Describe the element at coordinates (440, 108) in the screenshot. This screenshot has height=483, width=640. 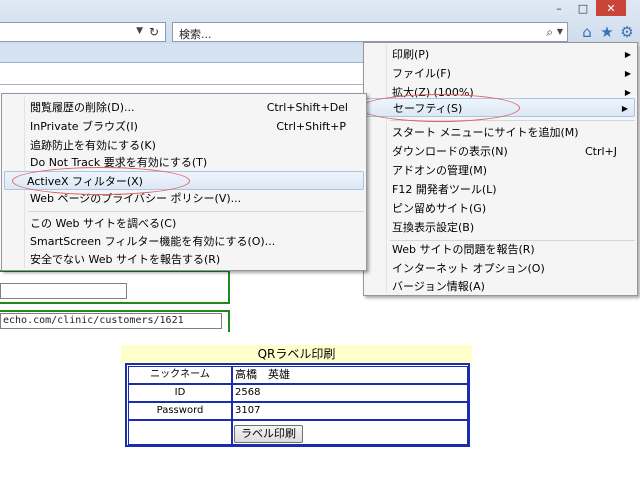
I see `highlight-oval-safety` at that location.